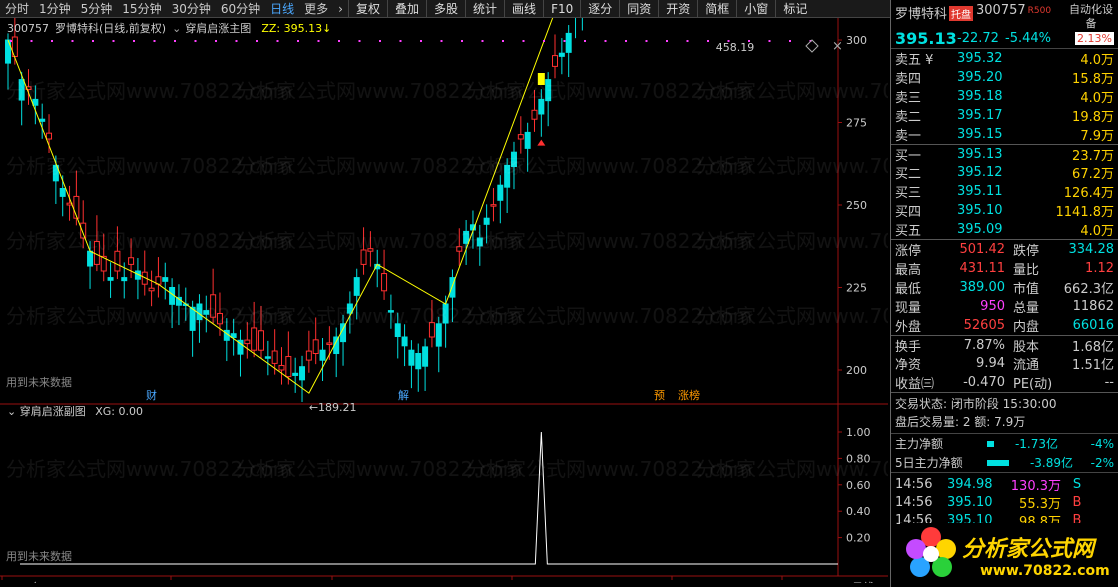 The image size is (1118, 587). I want to click on event-marker: 涨榜, so click(689, 395).